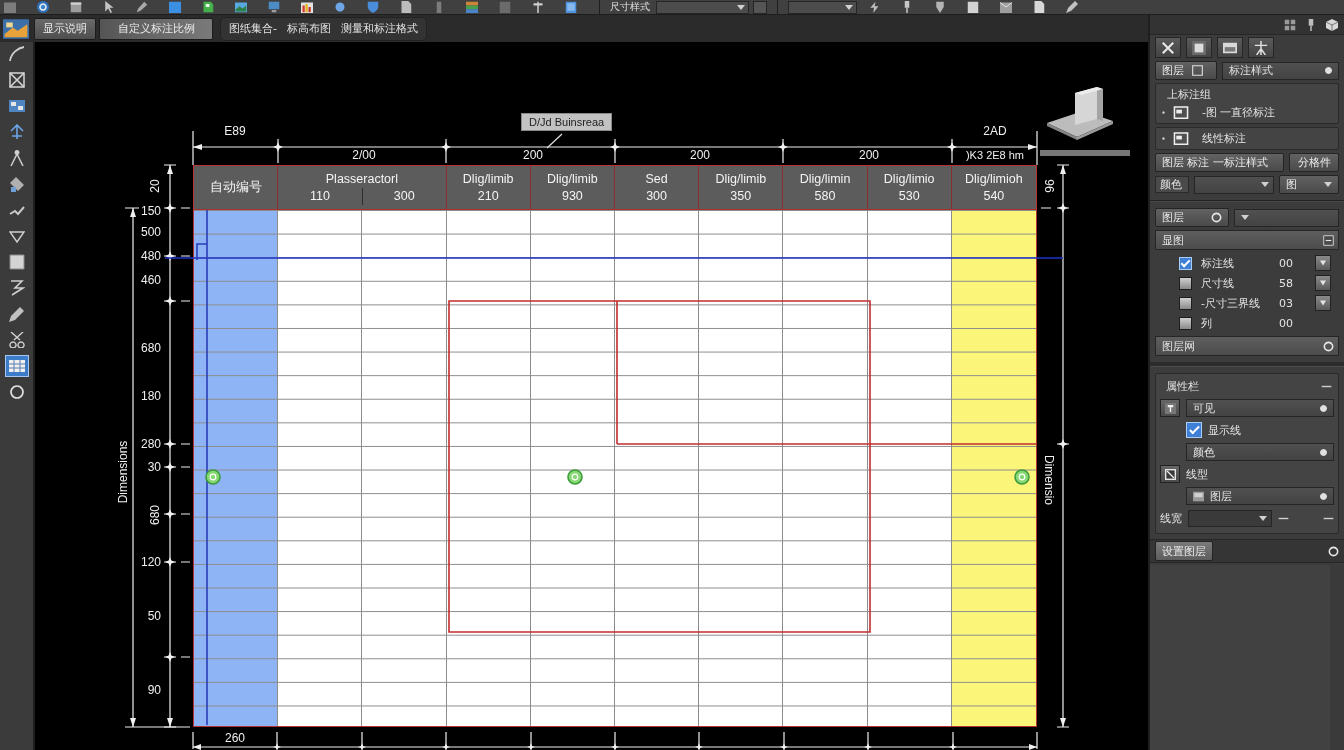 This screenshot has width=1344, height=750. I want to click on property-label: 线宽, so click(1171, 518).